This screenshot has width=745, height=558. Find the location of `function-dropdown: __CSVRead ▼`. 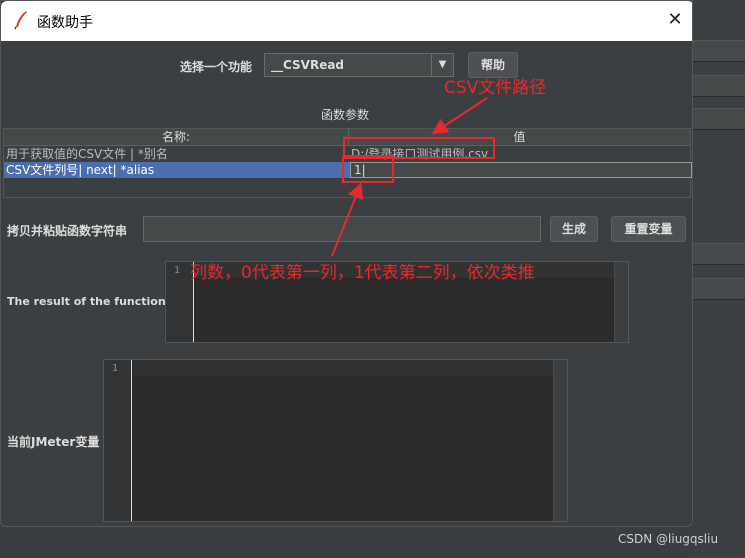

function-dropdown: __CSVRead ▼ is located at coordinates (359, 65).